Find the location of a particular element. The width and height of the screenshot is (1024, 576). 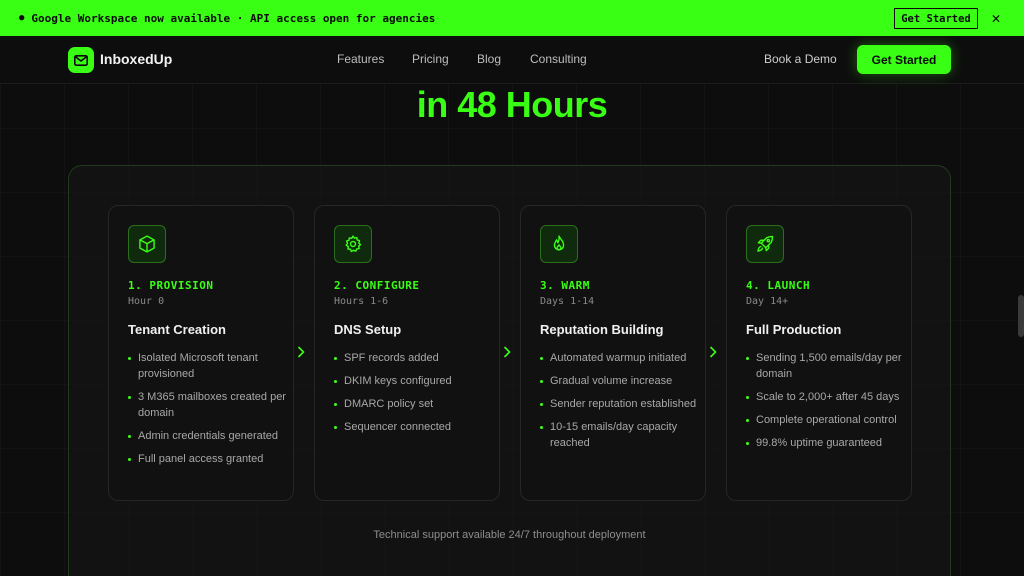

book-demo-link: Book a Demo is located at coordinates (800, 59).